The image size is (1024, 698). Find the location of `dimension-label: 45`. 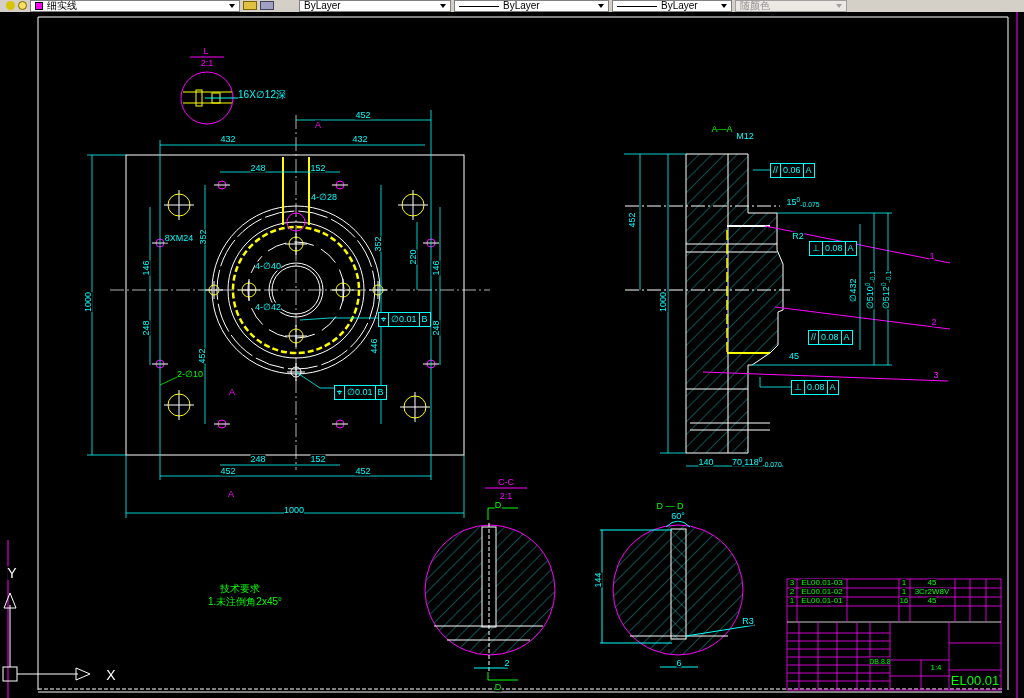

dimension-label: 45 is located at coordinates (794, 356).